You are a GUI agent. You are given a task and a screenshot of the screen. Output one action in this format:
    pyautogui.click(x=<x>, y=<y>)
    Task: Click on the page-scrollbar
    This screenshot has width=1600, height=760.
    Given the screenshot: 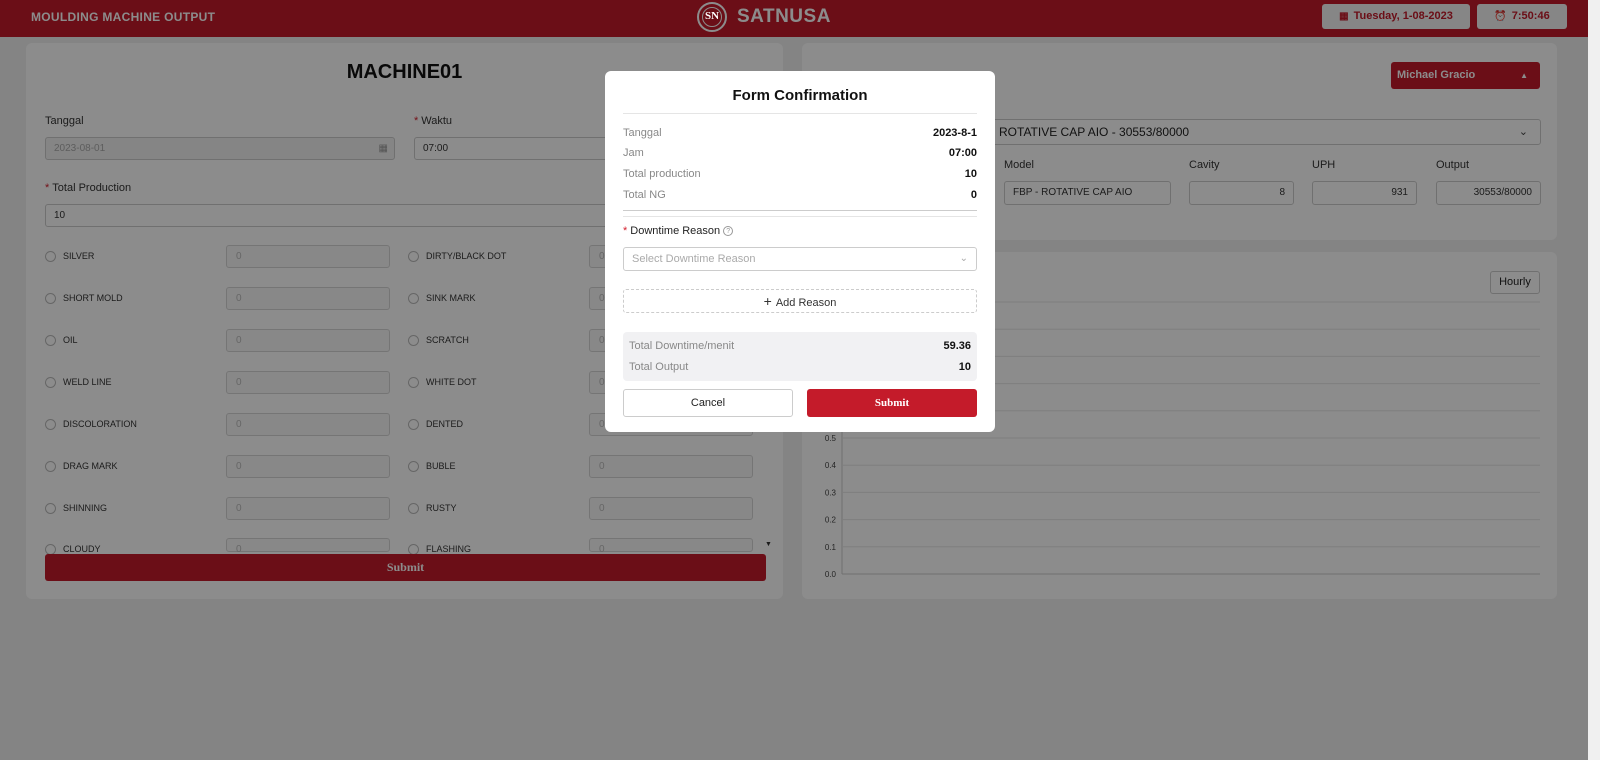 What is the action you would take?
    pyautogui.click(x=1594, y=380)
    